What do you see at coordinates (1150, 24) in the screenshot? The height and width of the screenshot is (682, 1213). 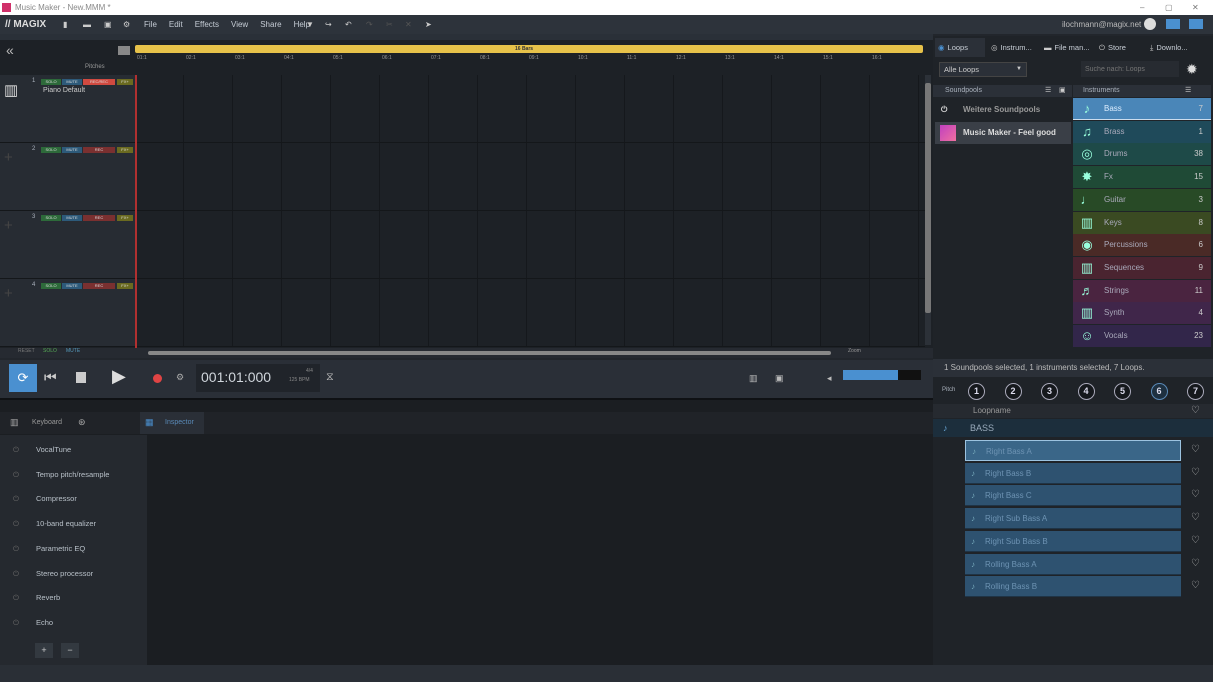 I see `user-icon` at bounding box center [1150, 24].